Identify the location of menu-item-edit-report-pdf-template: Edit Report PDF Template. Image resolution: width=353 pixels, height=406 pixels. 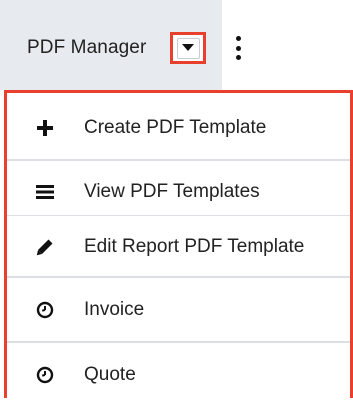
(178, 247).